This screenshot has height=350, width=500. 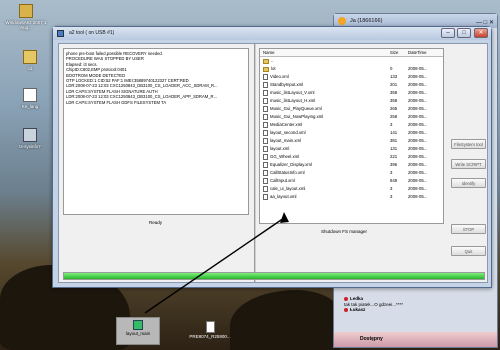 What do you see at coordinates (210, 327) in the screenshot?
I see `document-icon` at bounding box center [210, 327].